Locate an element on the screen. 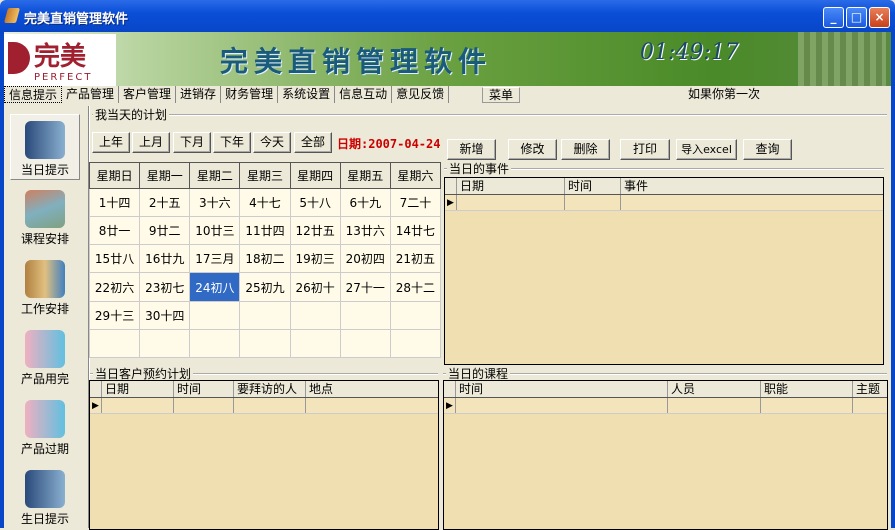 The width and height of the screenshot is (895, 530). calendar-day: 23初七 is located at coordinates (165, 287).